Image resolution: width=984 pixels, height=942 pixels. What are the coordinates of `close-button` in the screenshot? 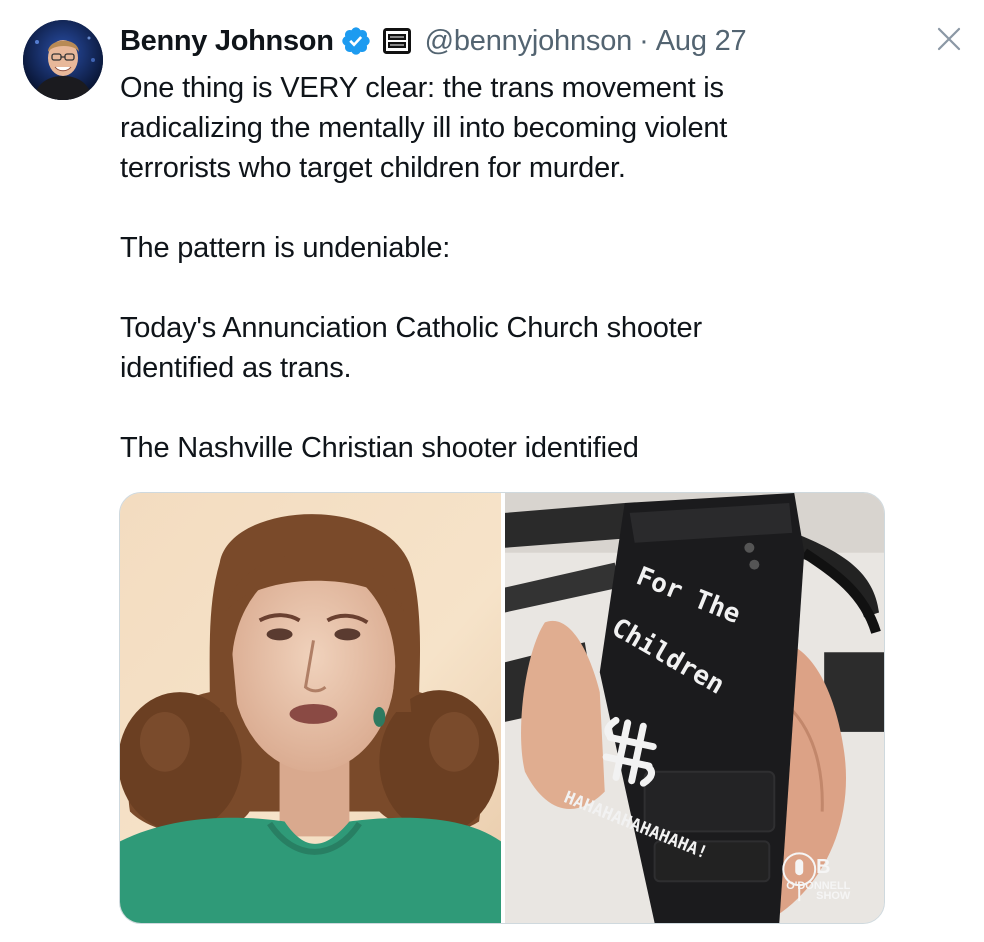 It's located at (949, 39).